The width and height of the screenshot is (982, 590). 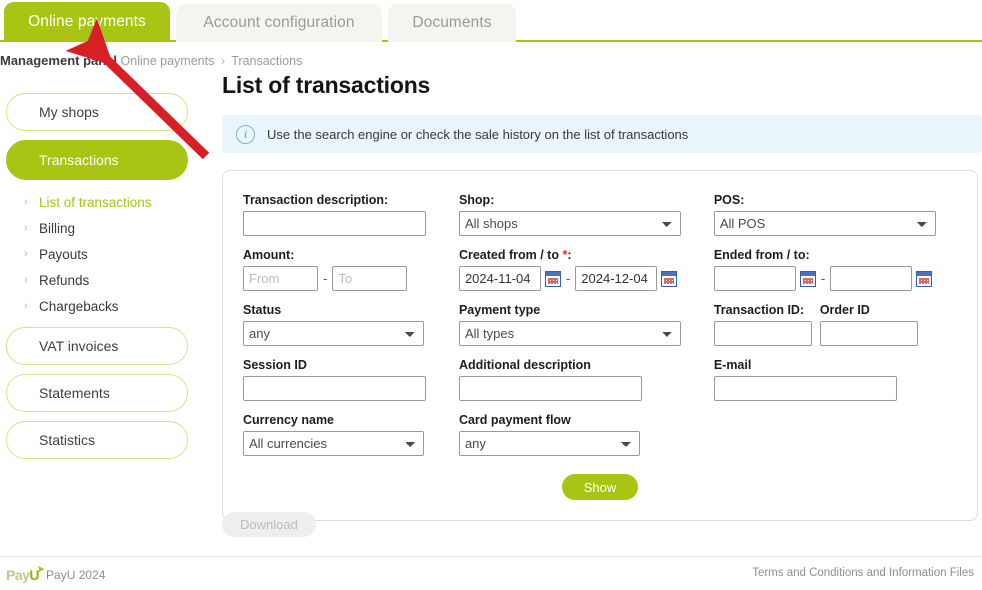 I want to click on info-icon: i, so click(x=245, y=134).